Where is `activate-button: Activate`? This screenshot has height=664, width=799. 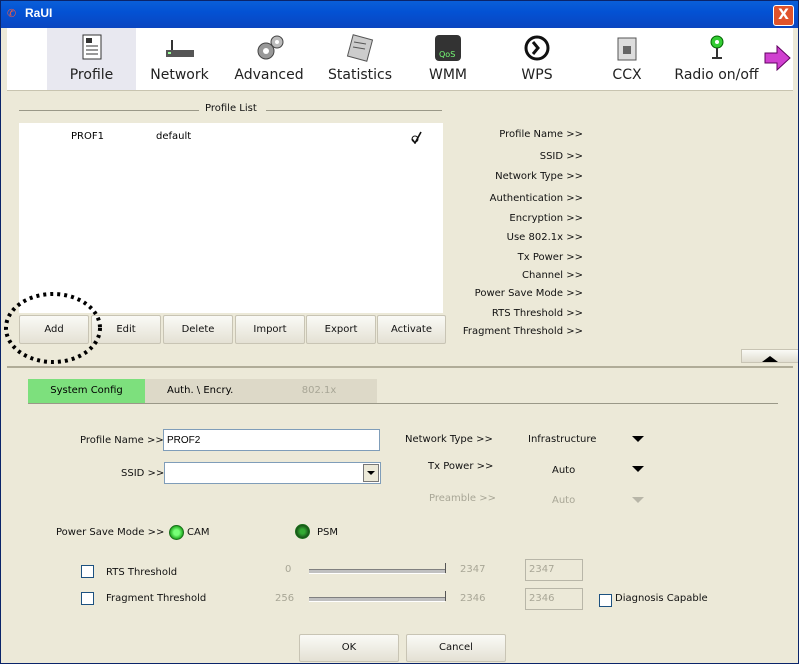
activate-button: Activate is located at coordinates (411, 329).